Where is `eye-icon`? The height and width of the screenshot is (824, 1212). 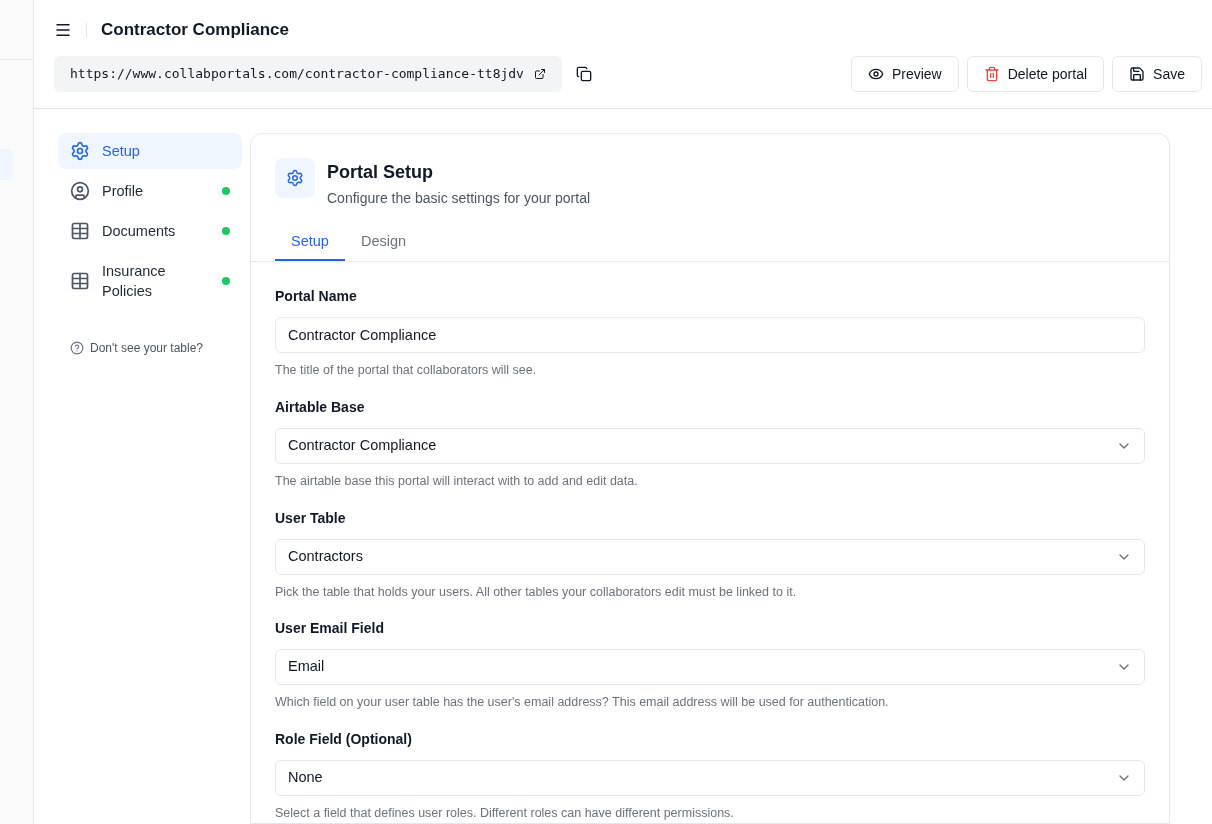
eye-icon is located at coordinates (875, 74).